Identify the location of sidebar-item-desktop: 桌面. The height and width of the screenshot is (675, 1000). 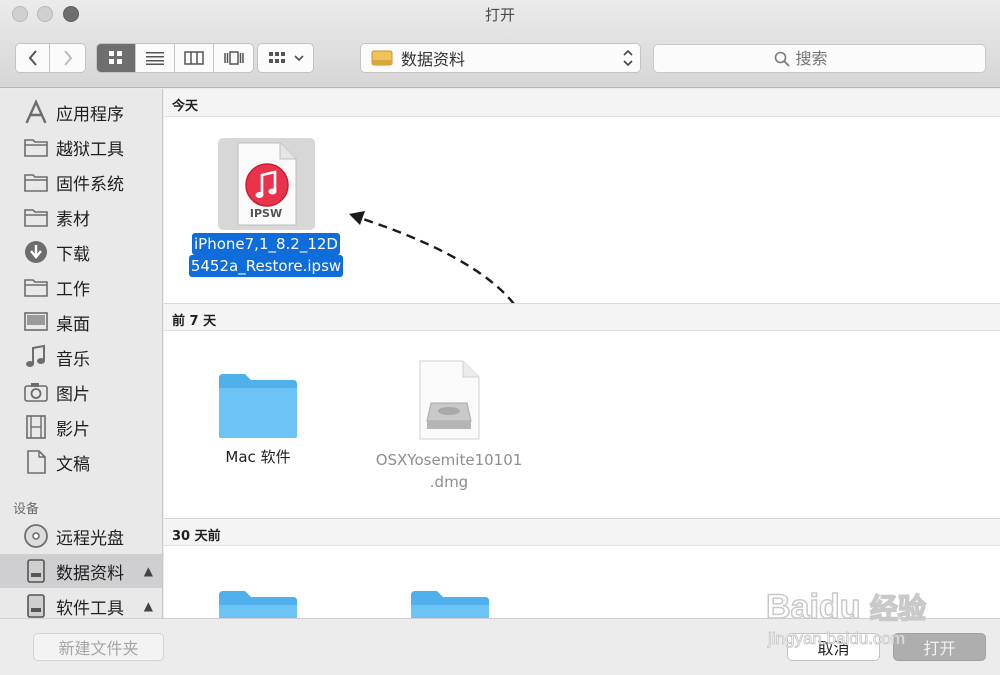
(81, 322).